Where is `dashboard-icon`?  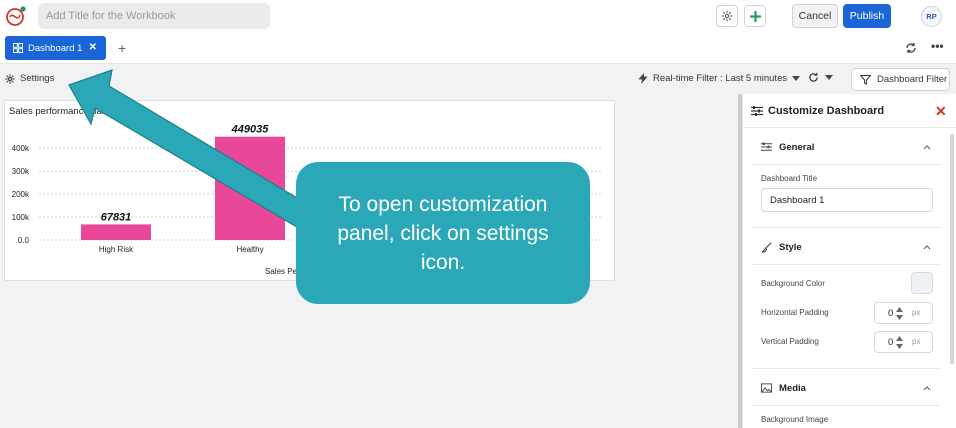 dashboard-icon is located at coordinates (18, 48).